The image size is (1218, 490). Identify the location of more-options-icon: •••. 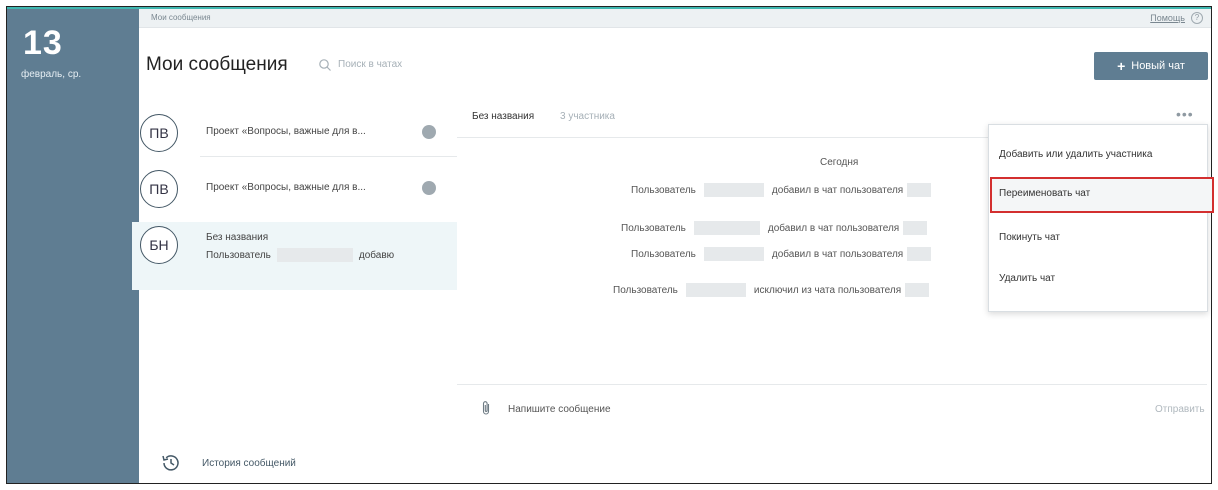
(1185, 114).